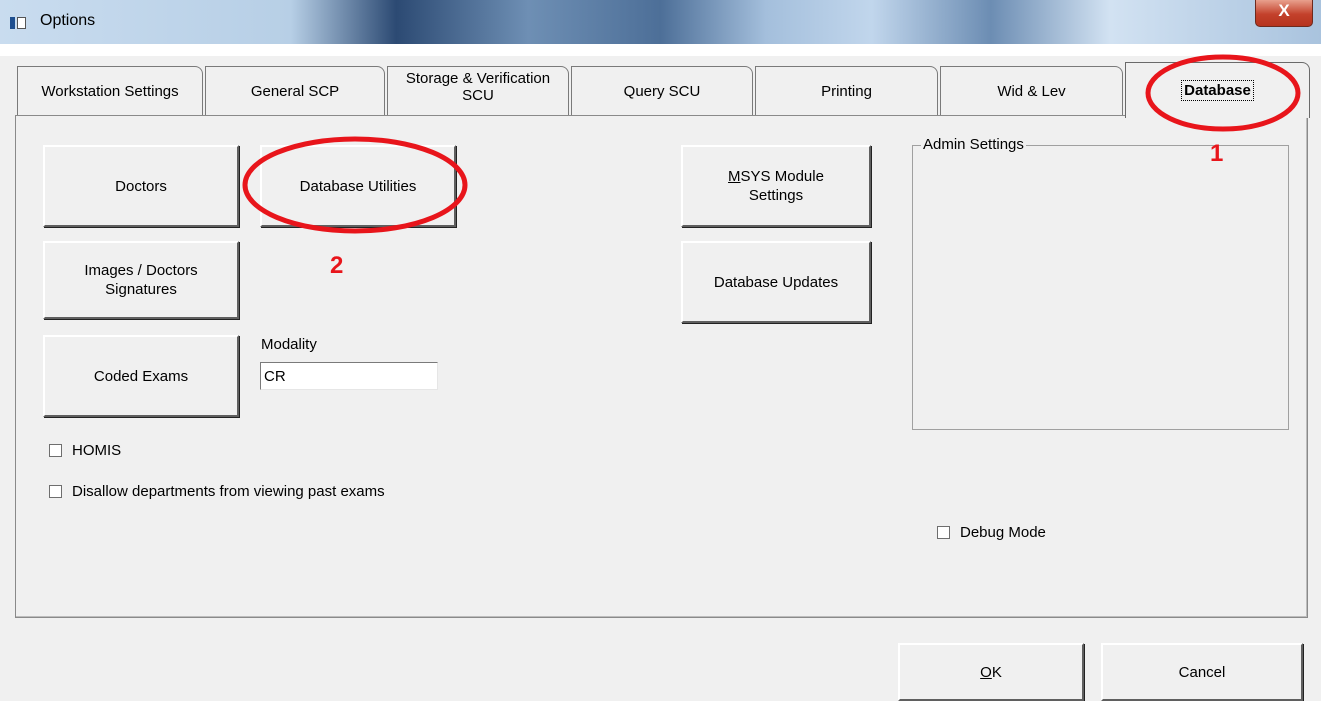  What do you see at coordinates (782, 176) in the screenshot?
I see `button-label-rest: SYS Module` at bounding box center [782, 176].